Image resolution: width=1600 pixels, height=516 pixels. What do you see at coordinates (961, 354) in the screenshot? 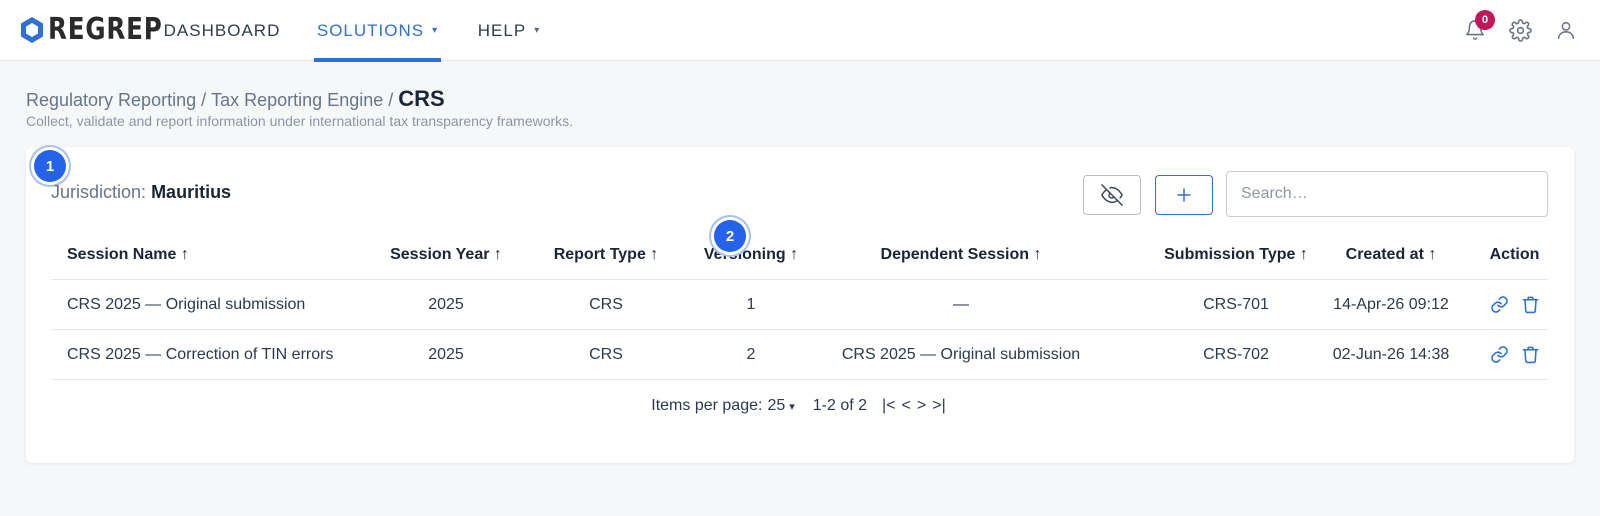
I see `cell-dependent-session: CRS 2025 — Original submission` at bounding box center [961, 354].